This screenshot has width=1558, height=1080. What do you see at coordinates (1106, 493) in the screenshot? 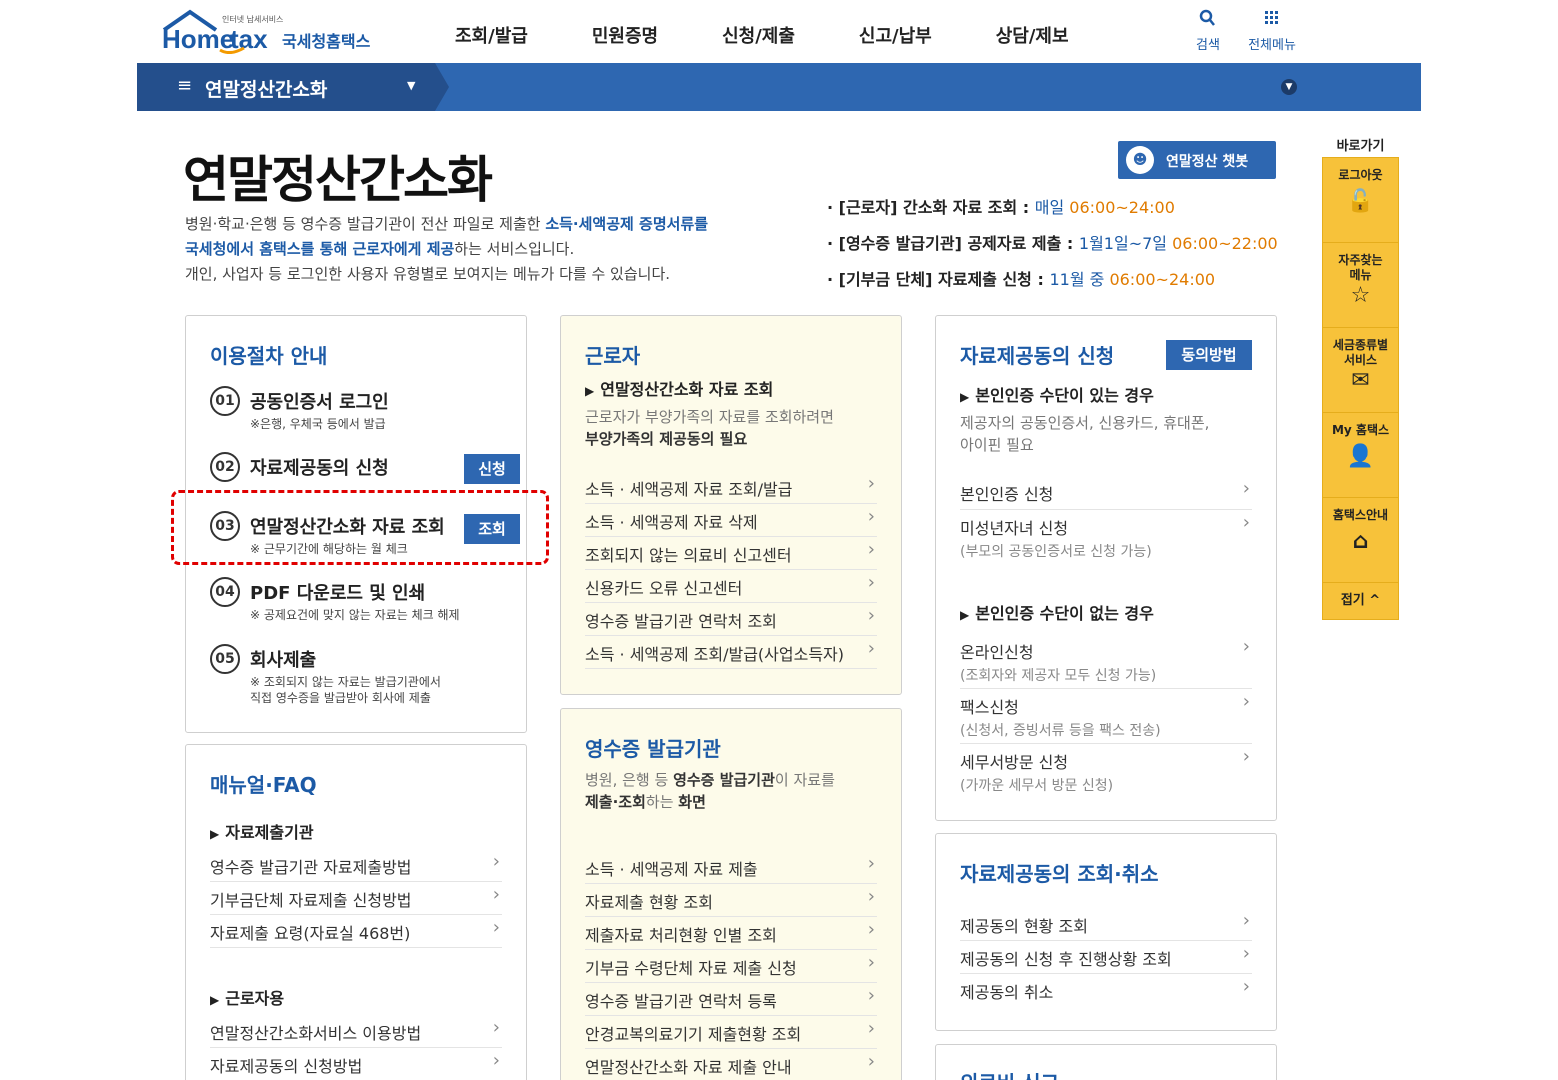
I see `list-item: 본인인증 신청` at bounding box center [1106, 493].